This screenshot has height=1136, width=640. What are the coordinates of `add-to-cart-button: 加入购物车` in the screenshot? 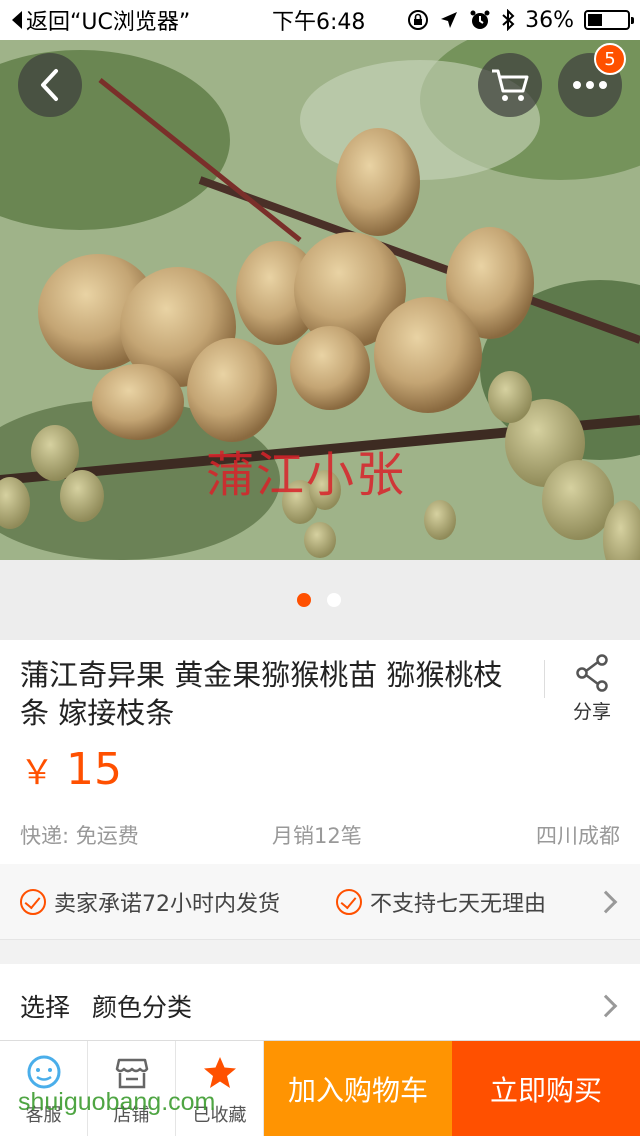 It's located at (358, 1088).